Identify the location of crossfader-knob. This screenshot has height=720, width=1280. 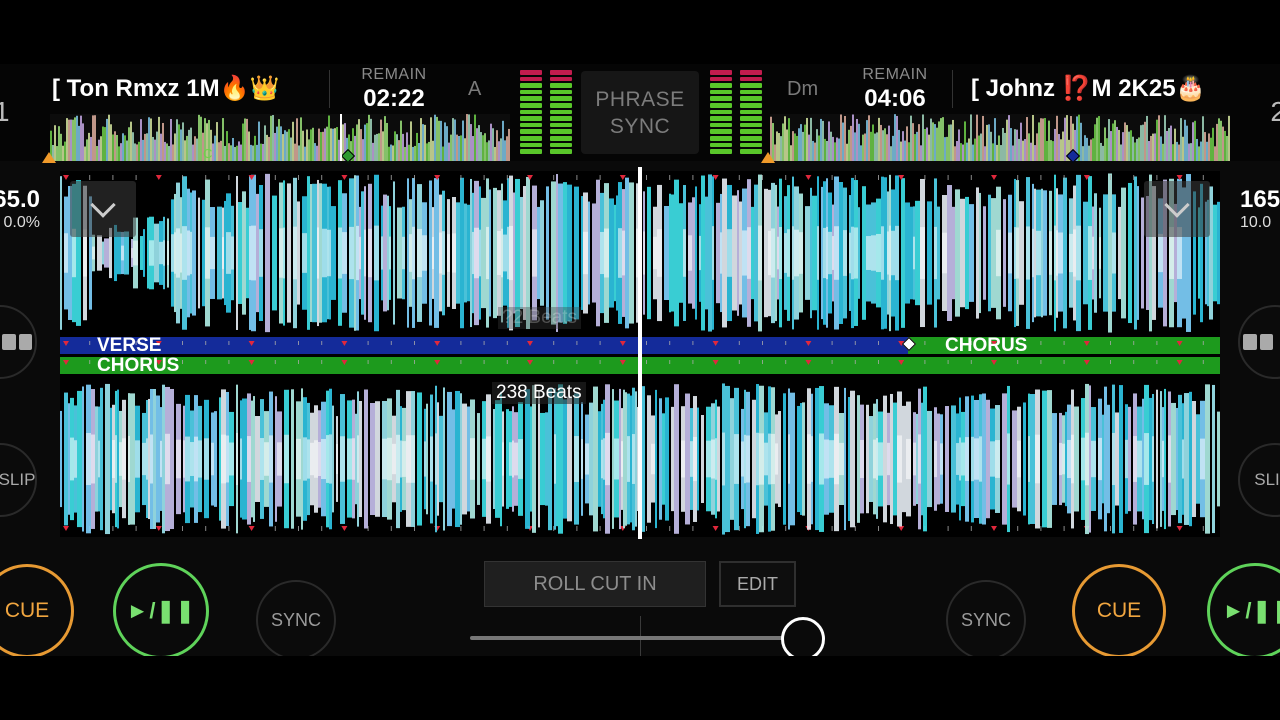
(803, 636).